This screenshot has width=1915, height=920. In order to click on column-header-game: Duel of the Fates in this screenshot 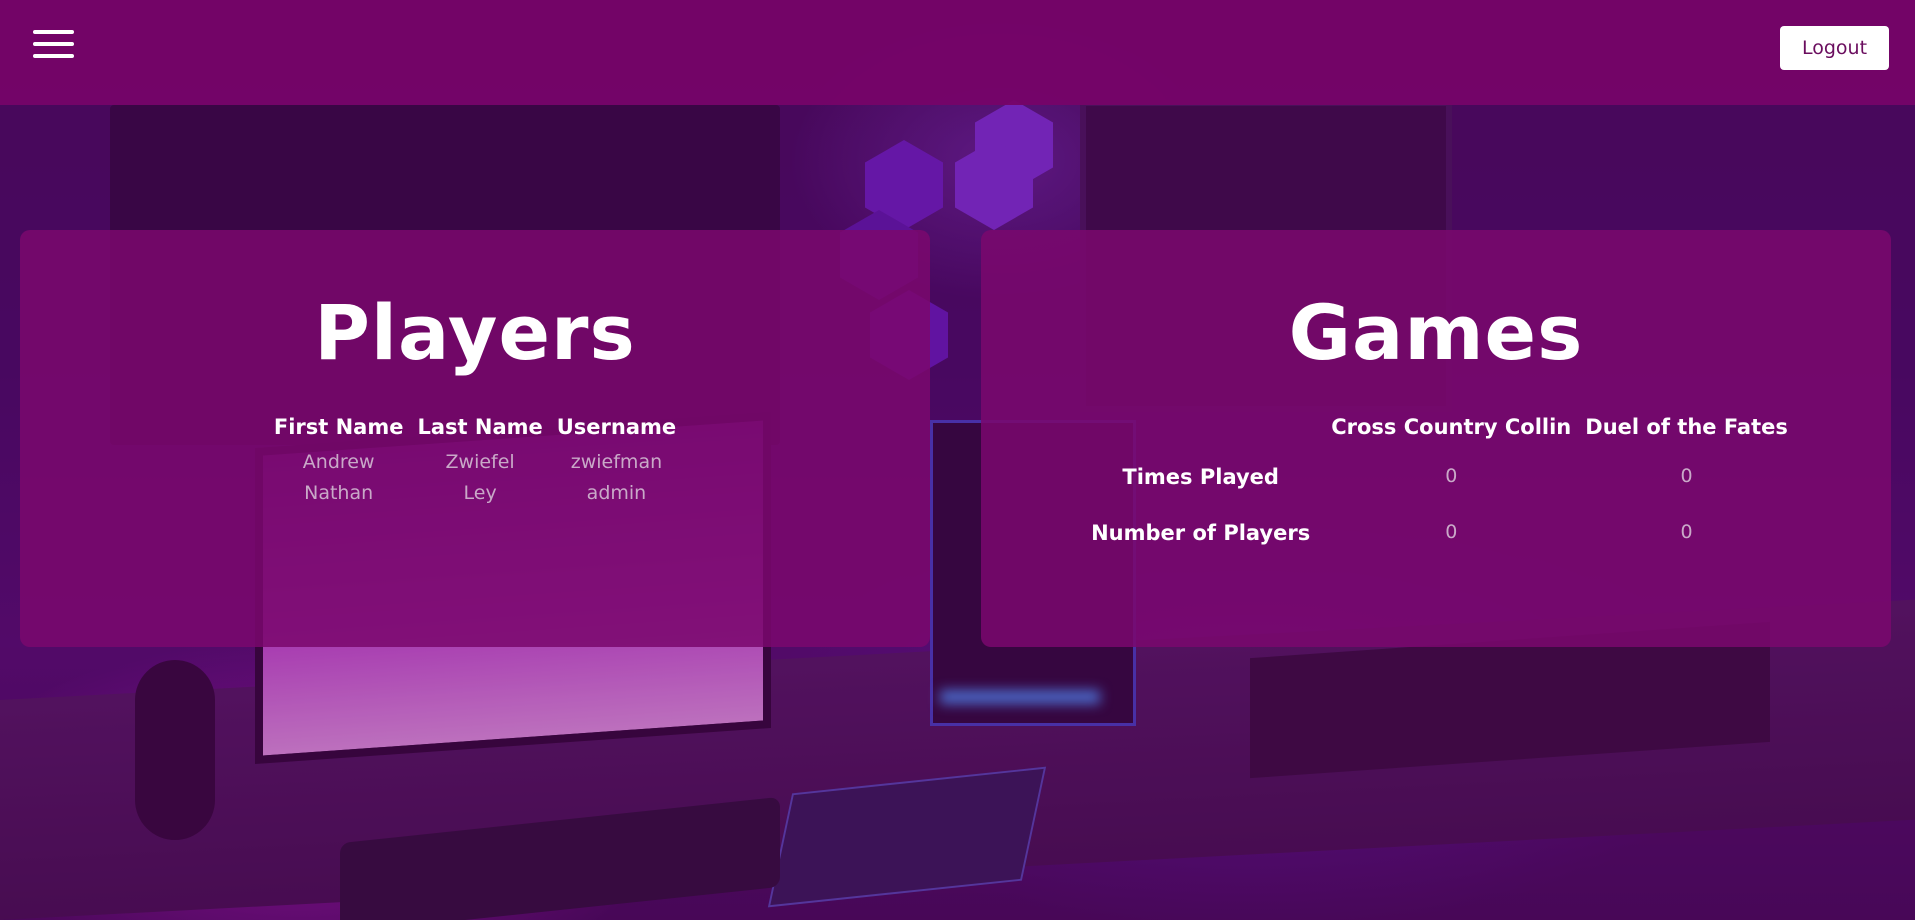, I will do `click(1686, 427)`.